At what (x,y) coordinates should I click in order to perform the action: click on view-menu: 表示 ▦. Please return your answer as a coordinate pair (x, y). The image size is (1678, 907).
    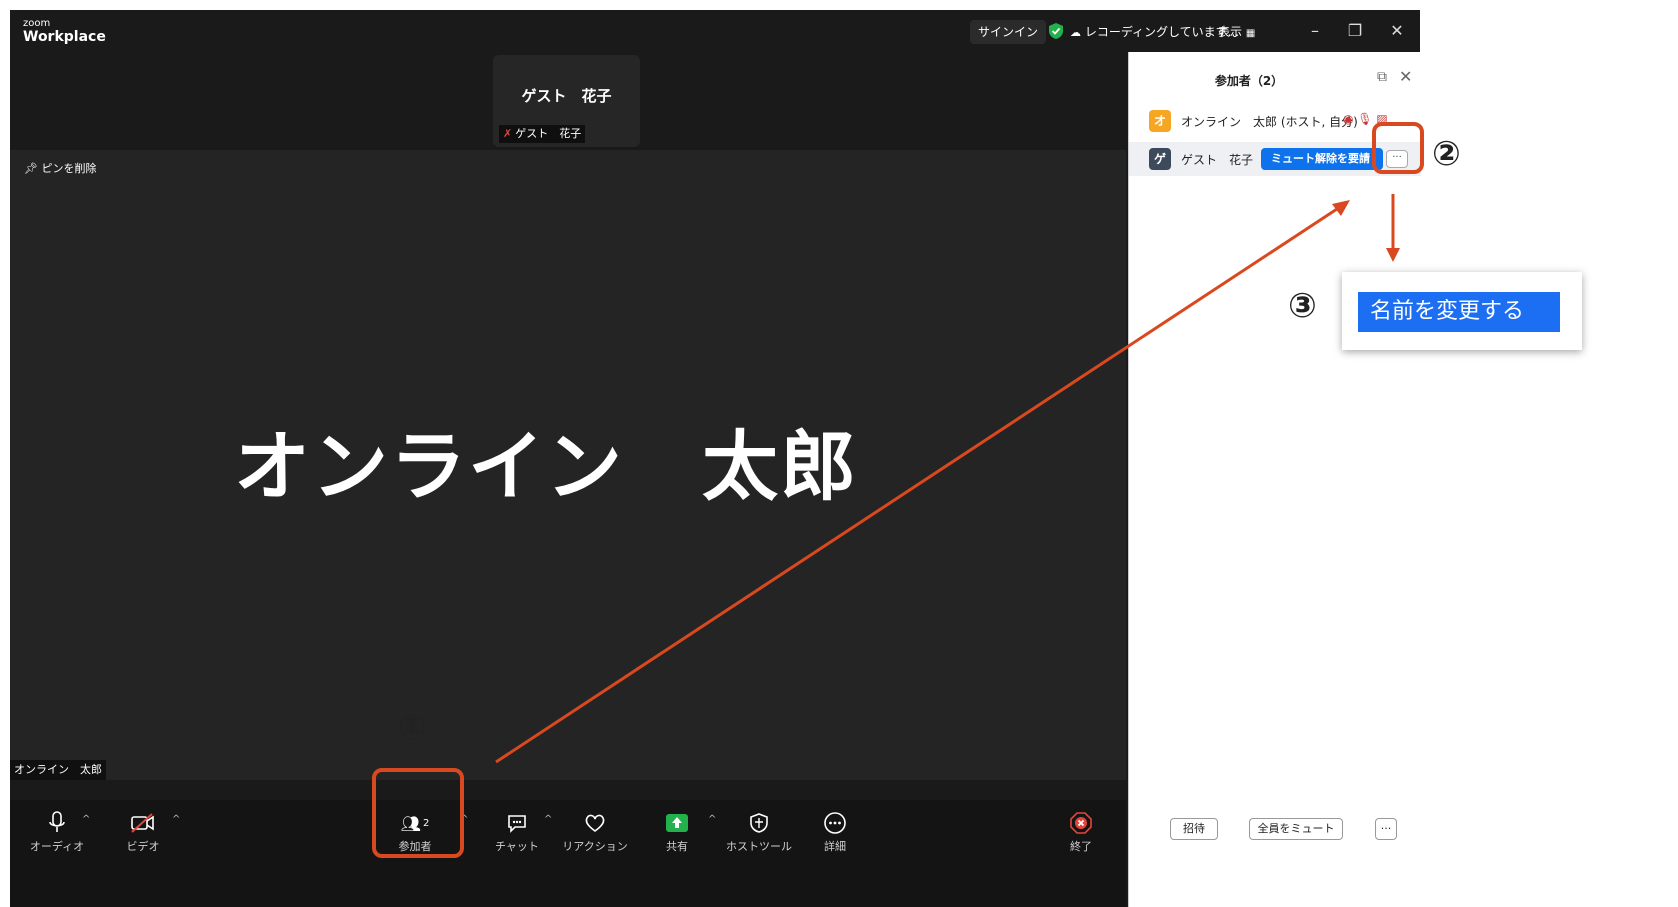
    Looking at the image, I should click on (1236, 32).